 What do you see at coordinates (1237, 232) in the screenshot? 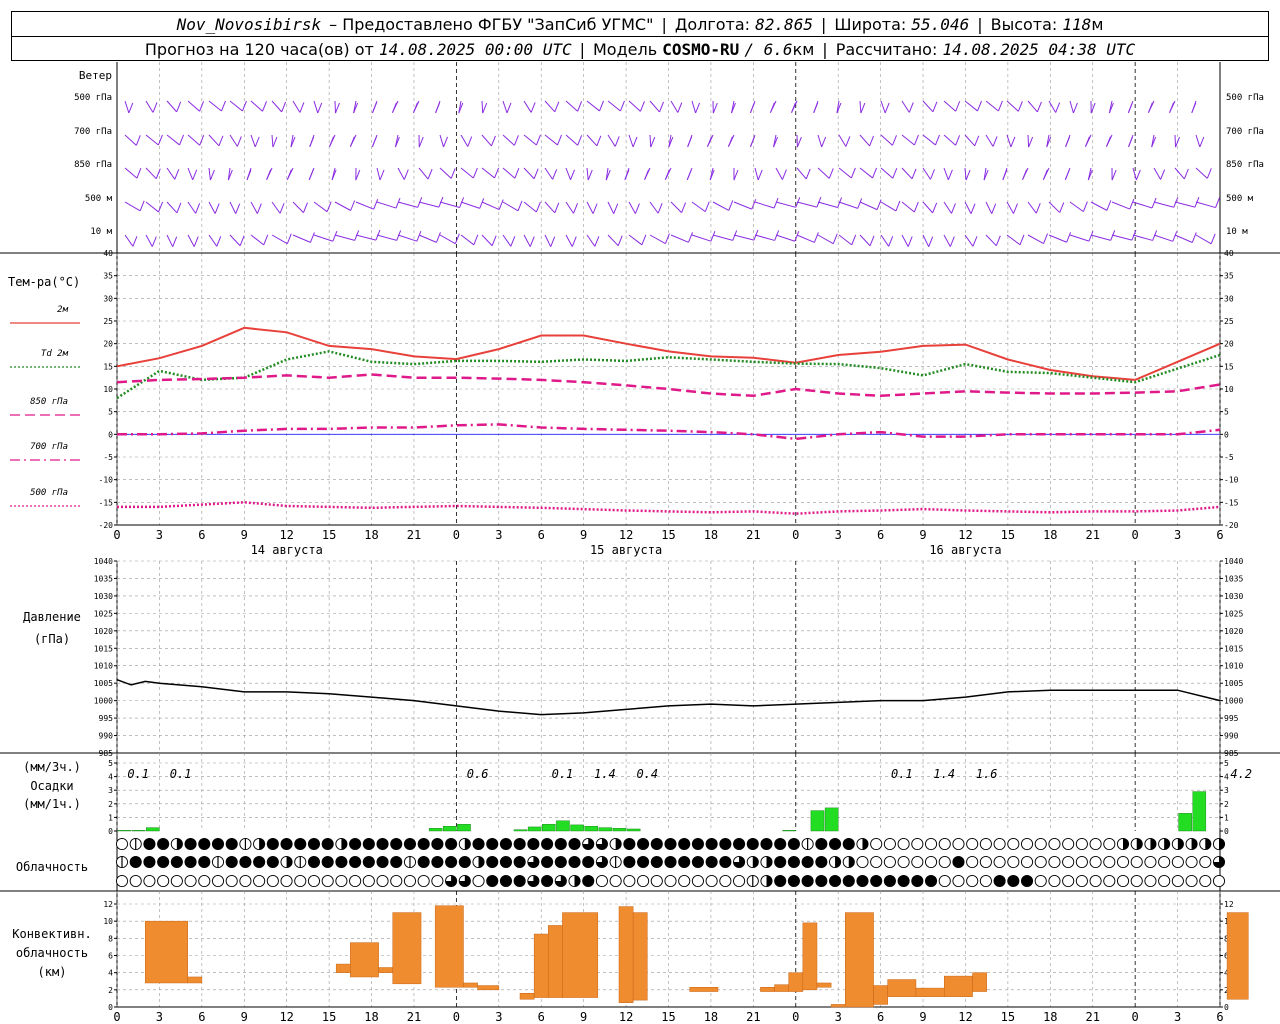
I see `wind-level-label: 10 м` at bounding box center [1237, 232].